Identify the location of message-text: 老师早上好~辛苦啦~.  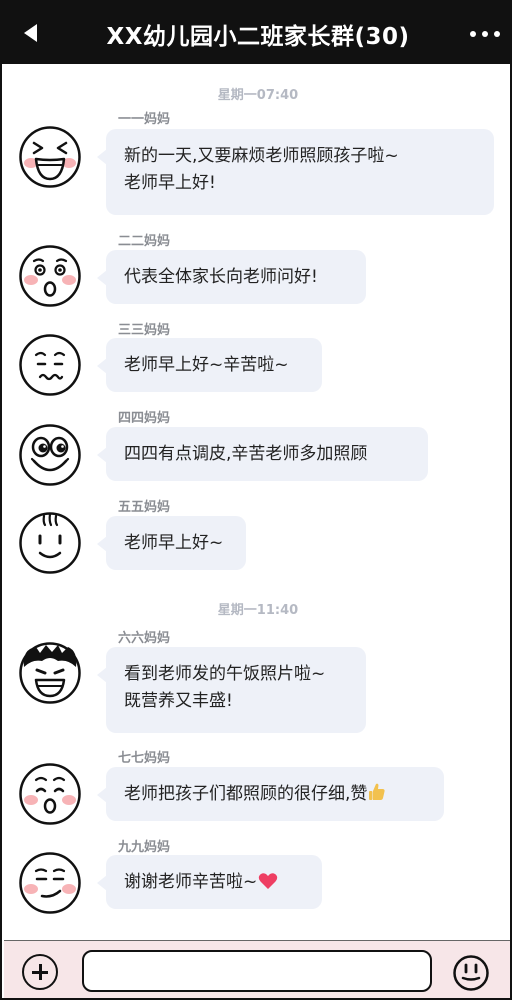
(206, 365).